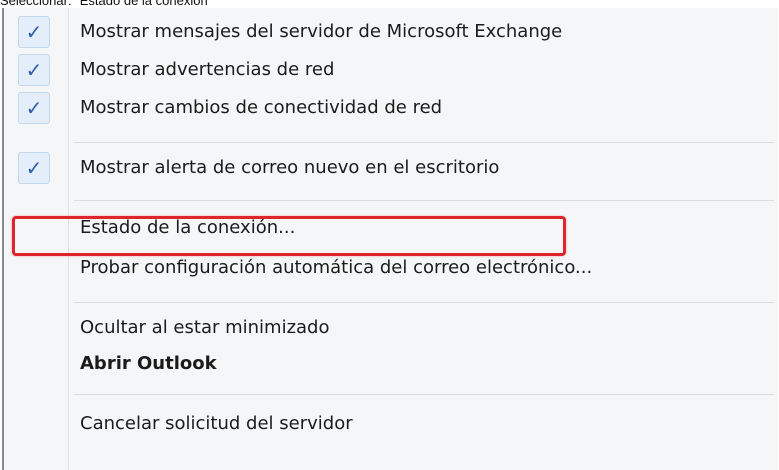 The image size is (779, 470). I want to click on menu-item-show-connectivity-changes: ✓ Mostrar cambios de conectividad de red, so click(391, 108).